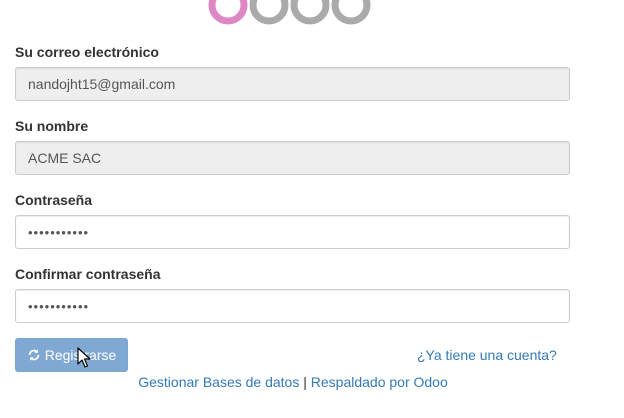  I want to click on email-field, so click(292, 84).